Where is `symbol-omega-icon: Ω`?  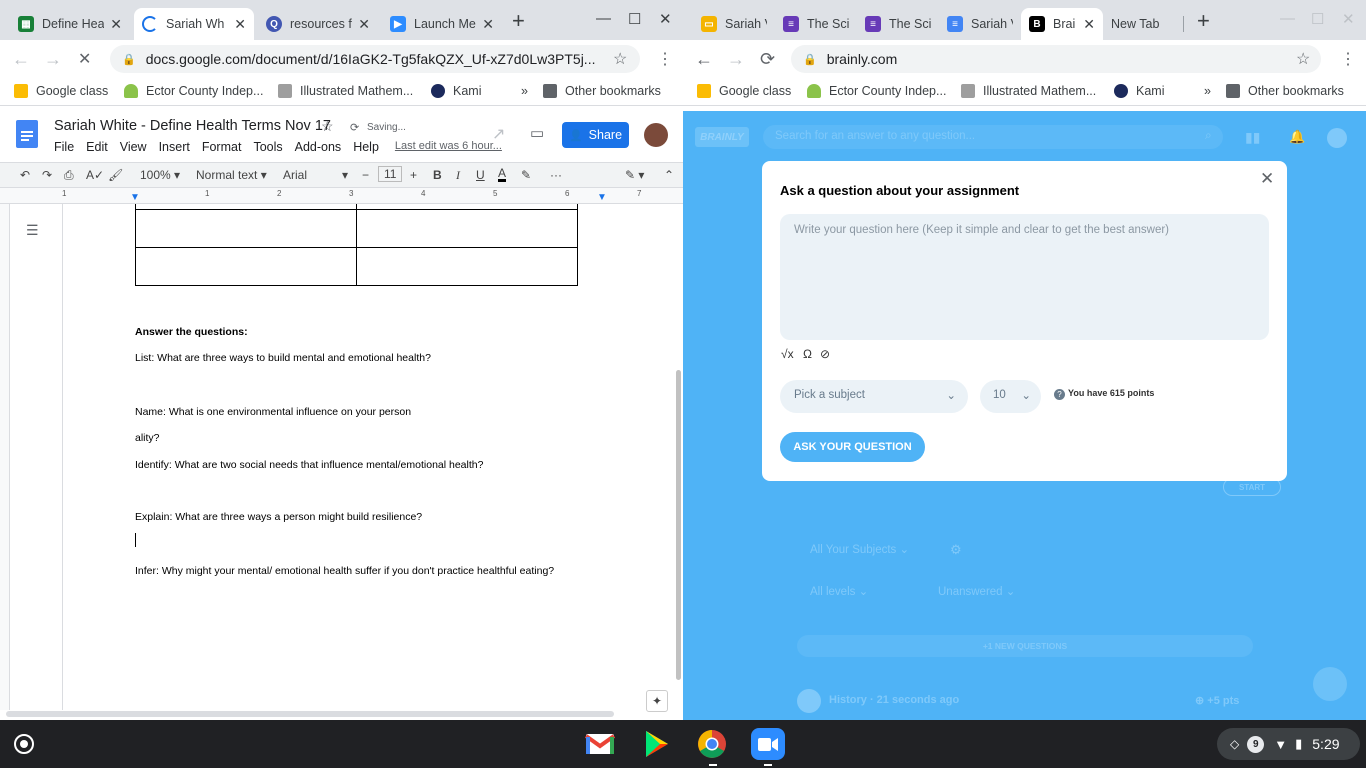
symbol-omega-icon: Ω is located at coordinates (807, 354).